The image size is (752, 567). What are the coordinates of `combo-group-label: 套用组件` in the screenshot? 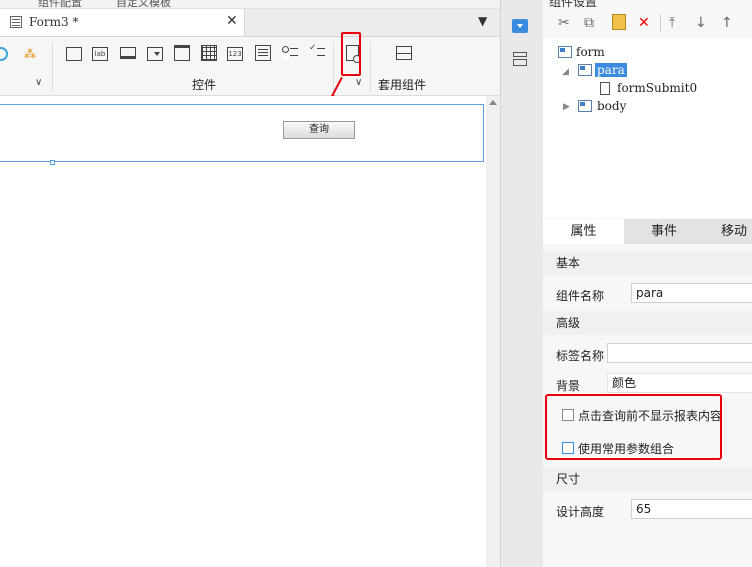 It's located at (402, 85).